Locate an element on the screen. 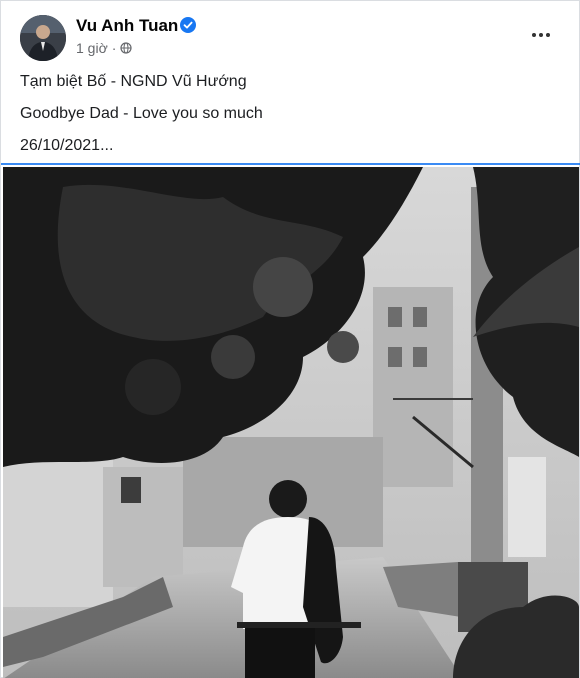 The width and height of the screenshot is (580, 678). avatar-image is located at coordinates (43, 38).